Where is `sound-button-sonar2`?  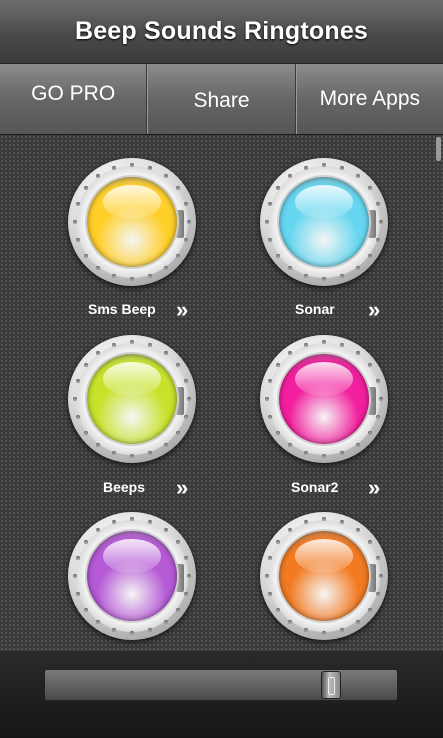
sound-button-sonar2 is located at coordinates (324, 399).